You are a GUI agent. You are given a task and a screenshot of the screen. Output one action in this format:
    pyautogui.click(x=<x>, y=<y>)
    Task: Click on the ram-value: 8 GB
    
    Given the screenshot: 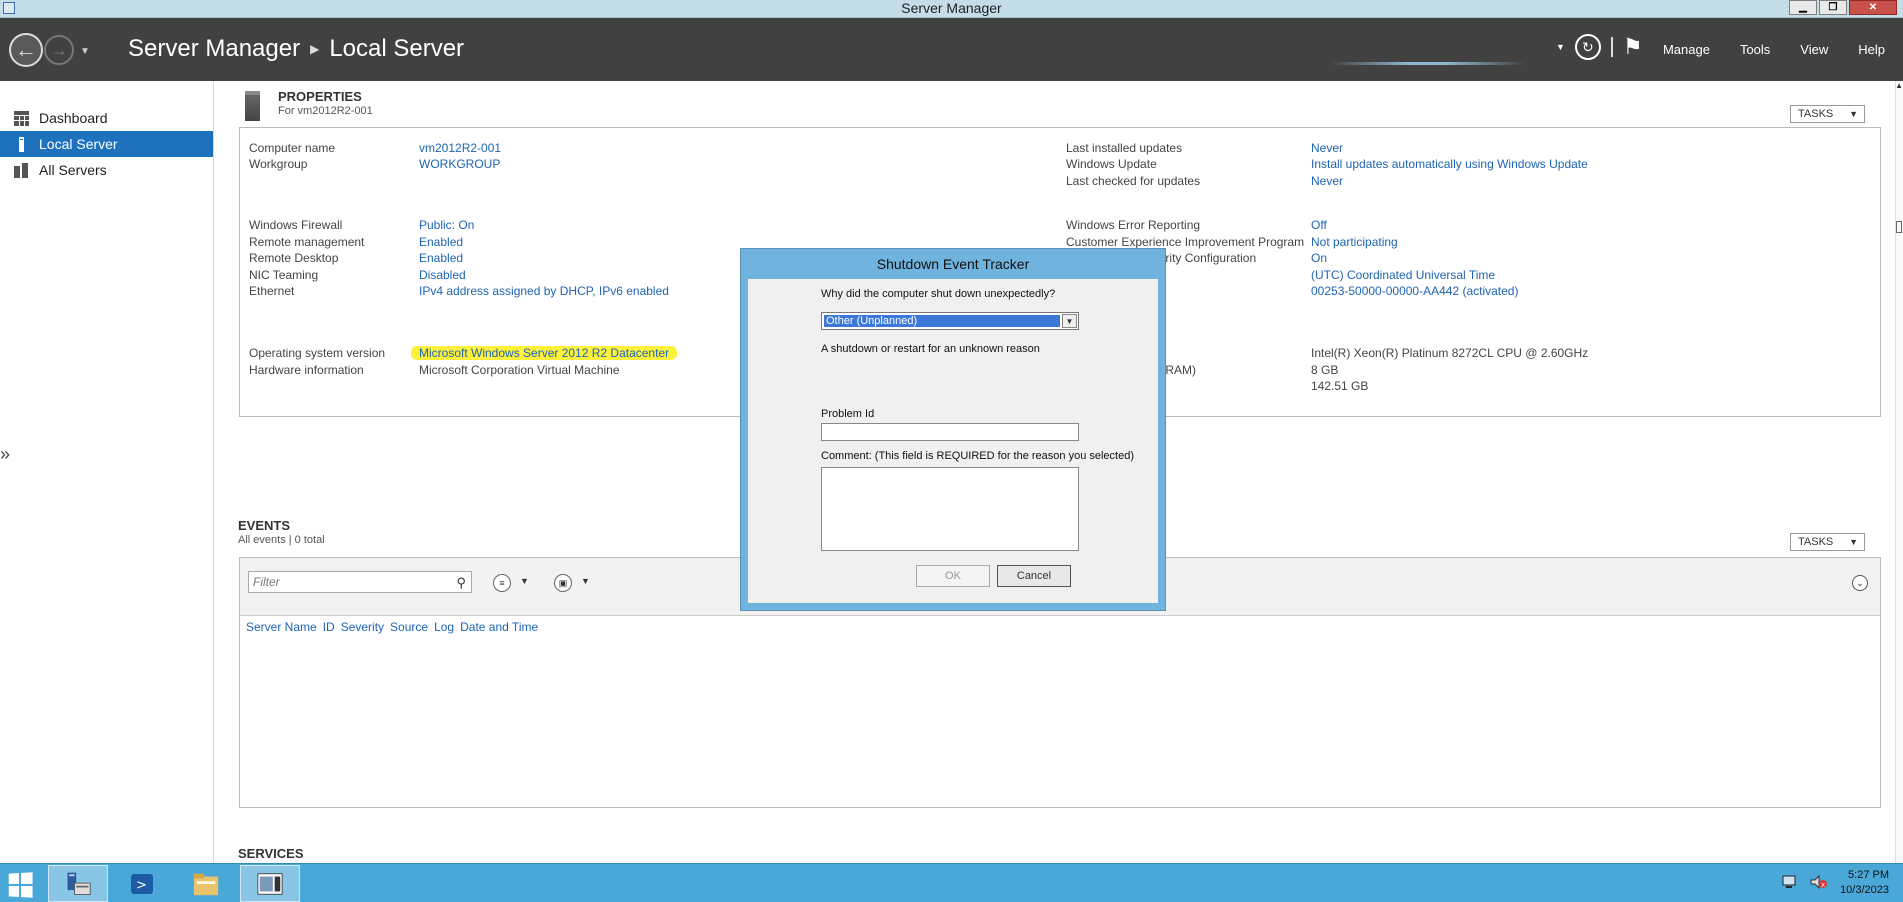 What is the action you would take?
    pyautogui.click(x=1325, y=370)
    